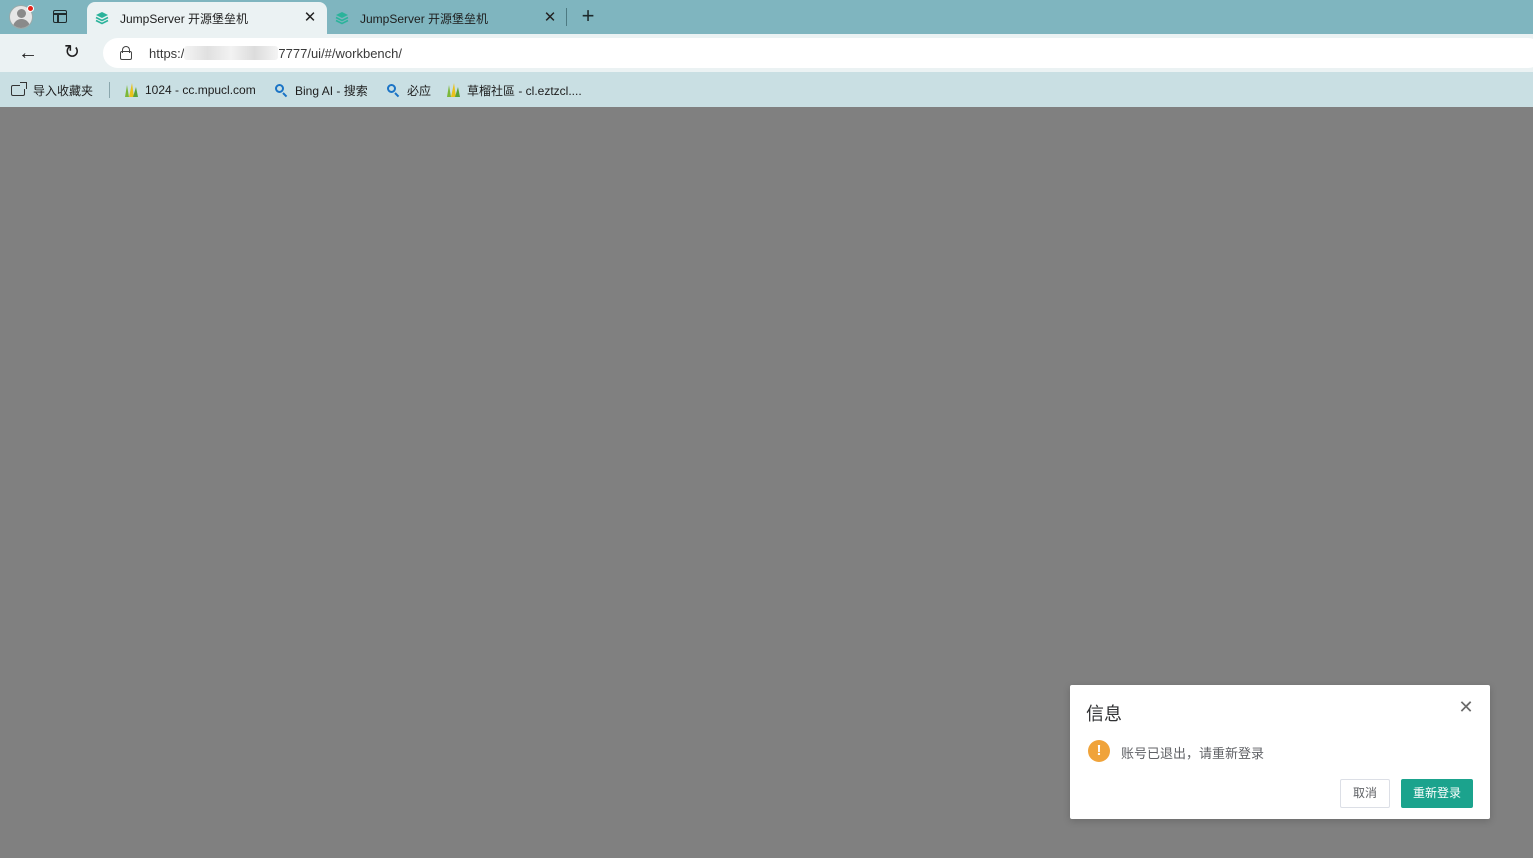  I want to click on bookmark-1024: 1024 - cc.mpucl.com, so click(189, 90).